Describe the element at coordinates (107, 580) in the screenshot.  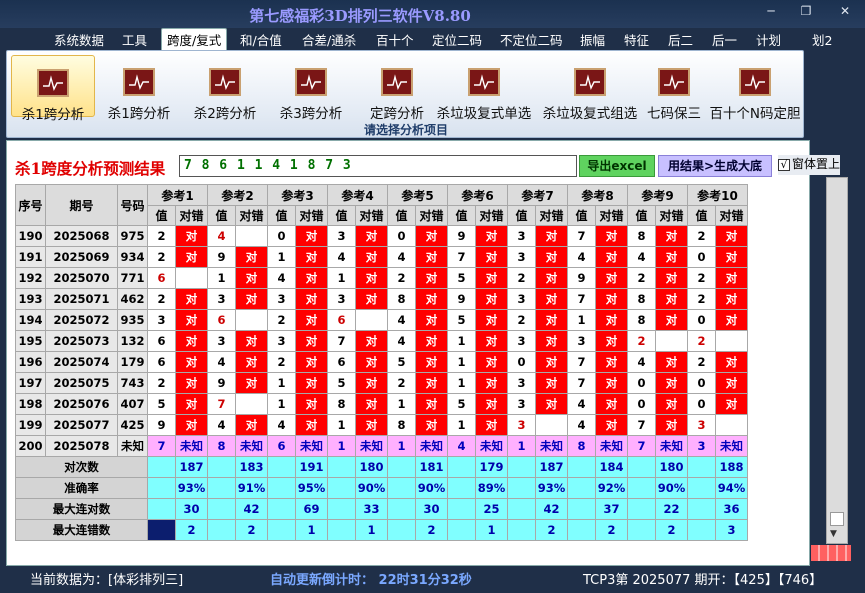
I see `current-data-label: 当前数据为：[体彩排列三]` at that location.